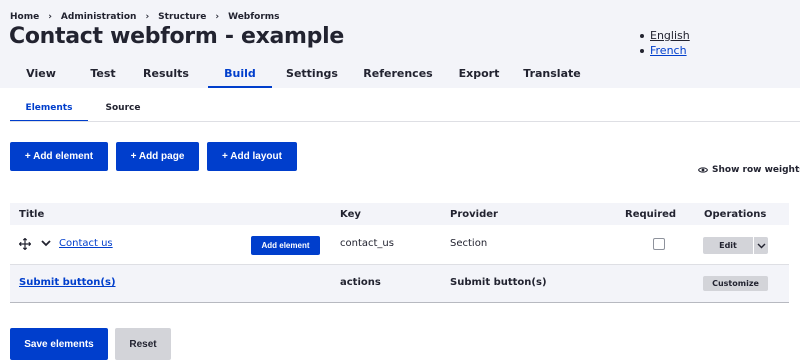 The width and height of the screenshot is (800, 364). Describe the element at coordinates (157, 156) in the screenshot. I see `add-page-button: + Add page` at that location.